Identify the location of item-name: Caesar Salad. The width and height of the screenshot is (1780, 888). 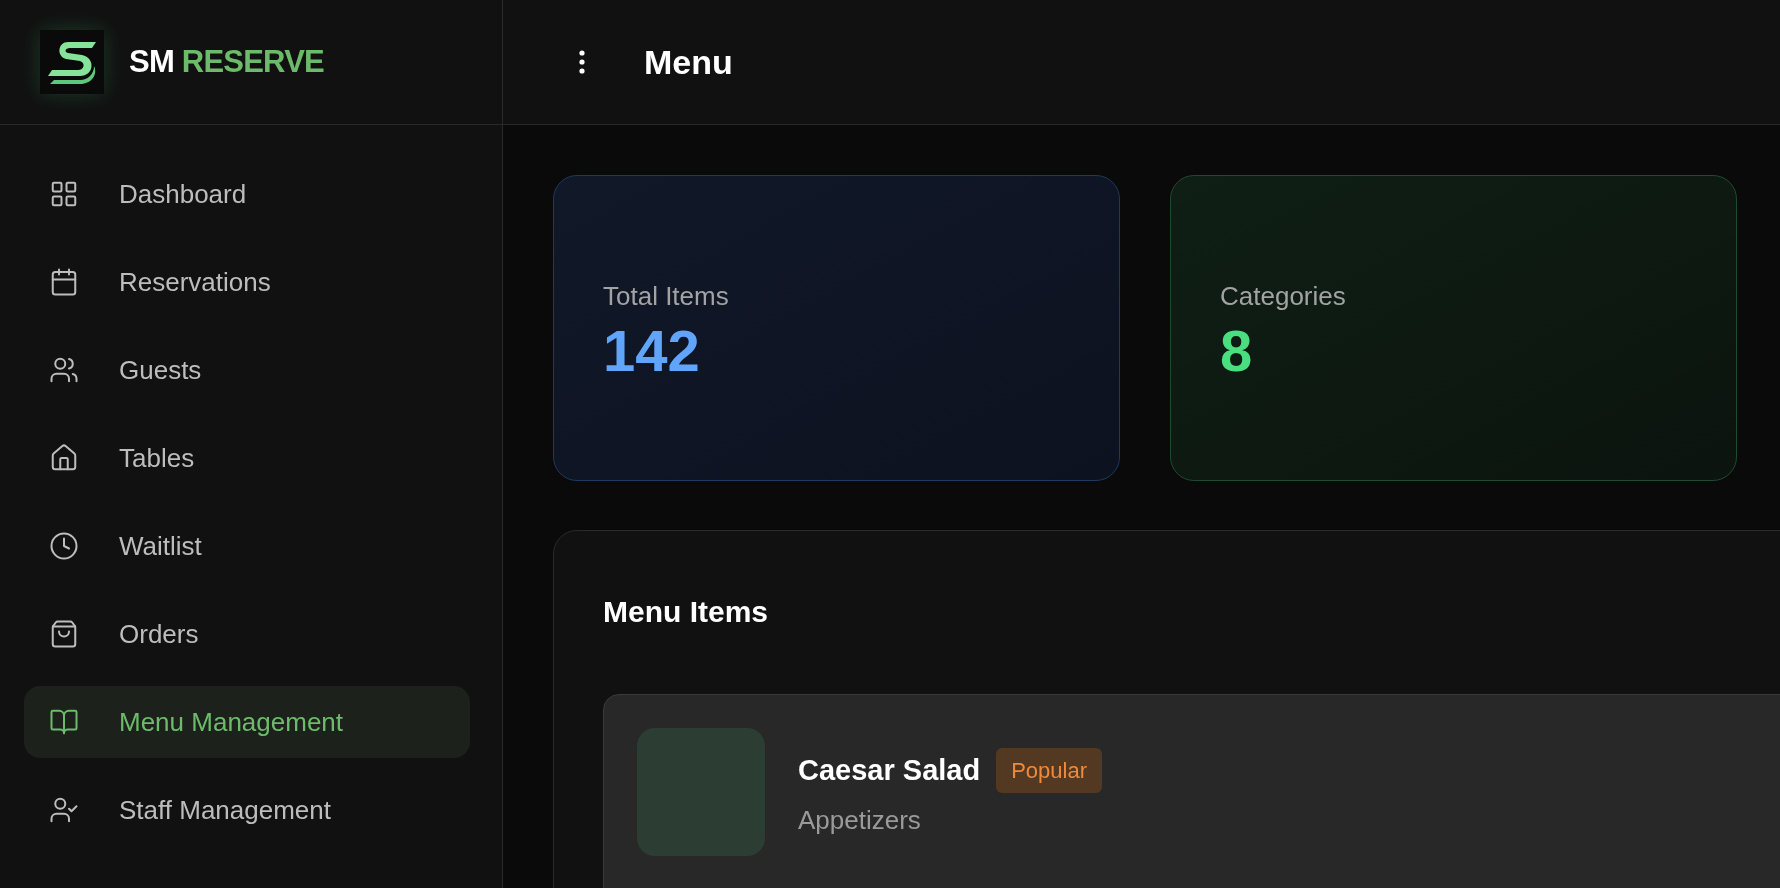
(889, 770).